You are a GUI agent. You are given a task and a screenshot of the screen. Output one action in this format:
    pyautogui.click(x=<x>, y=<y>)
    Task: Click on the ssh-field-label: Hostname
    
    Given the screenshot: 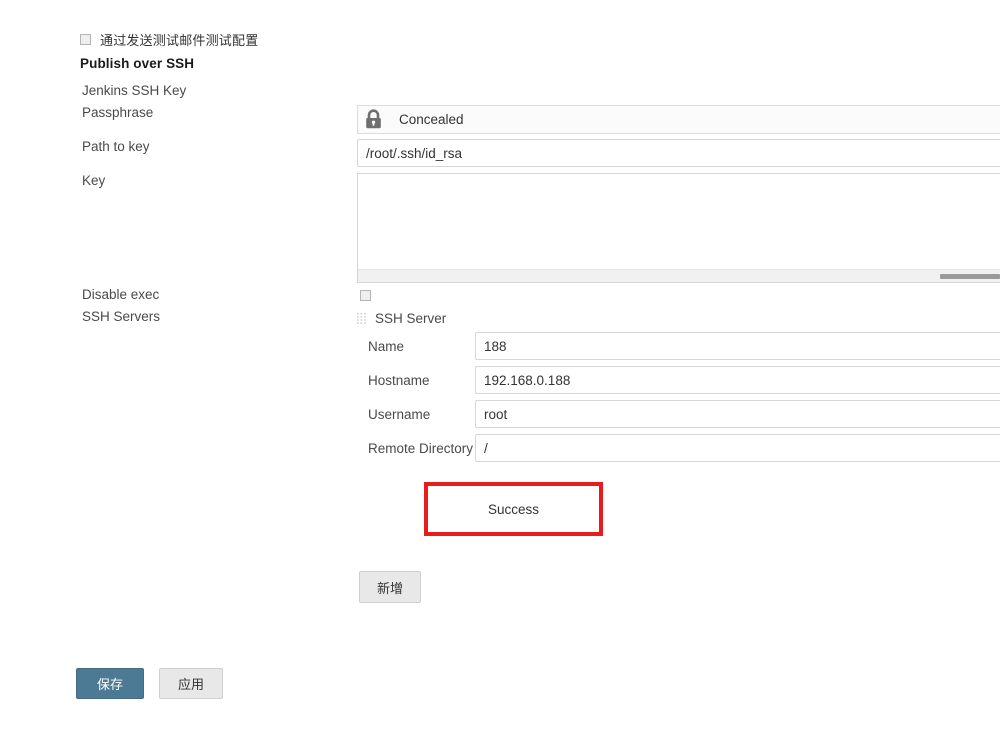 What is the action you would take?
    pyautogui.click(x=399, y=380)
    